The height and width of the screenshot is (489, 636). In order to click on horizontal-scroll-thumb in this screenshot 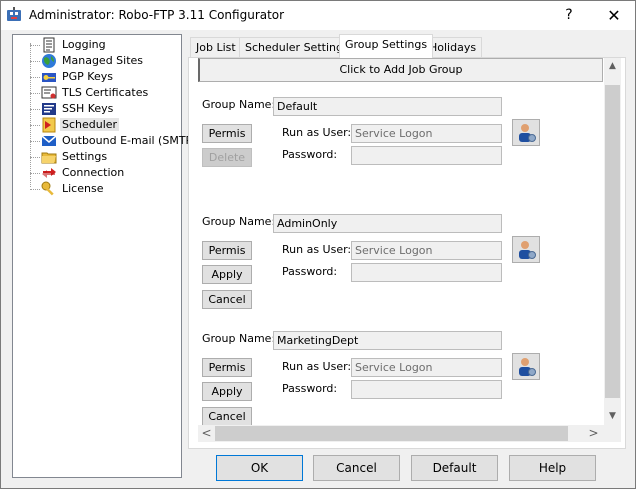, I will do `click(391, 433)`.